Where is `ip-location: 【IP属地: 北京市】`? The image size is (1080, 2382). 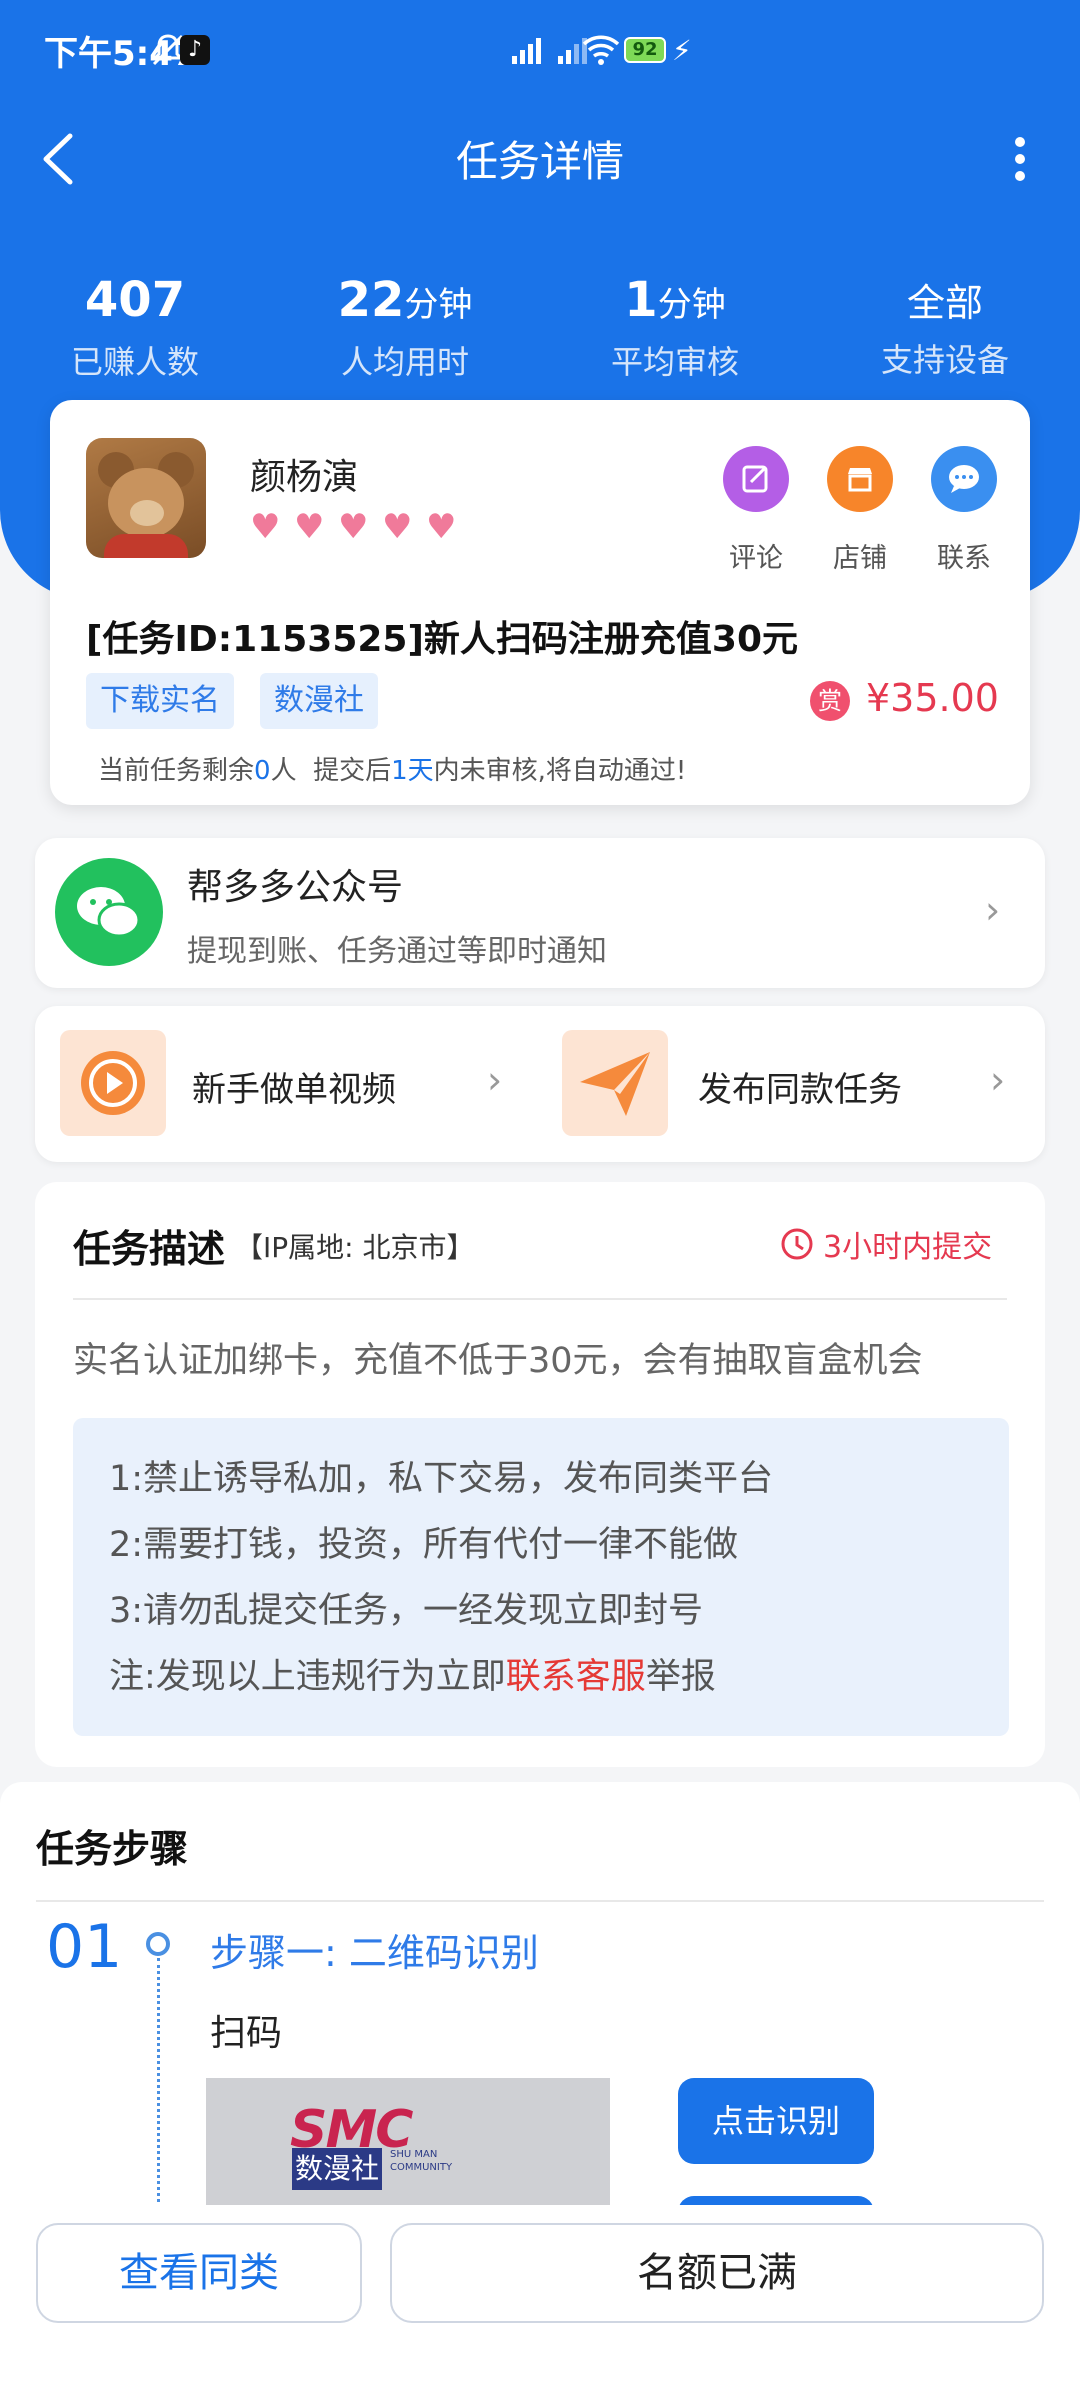 ip-location: 【IP属地: 北京市】 is located at coordinates (355, 1247).